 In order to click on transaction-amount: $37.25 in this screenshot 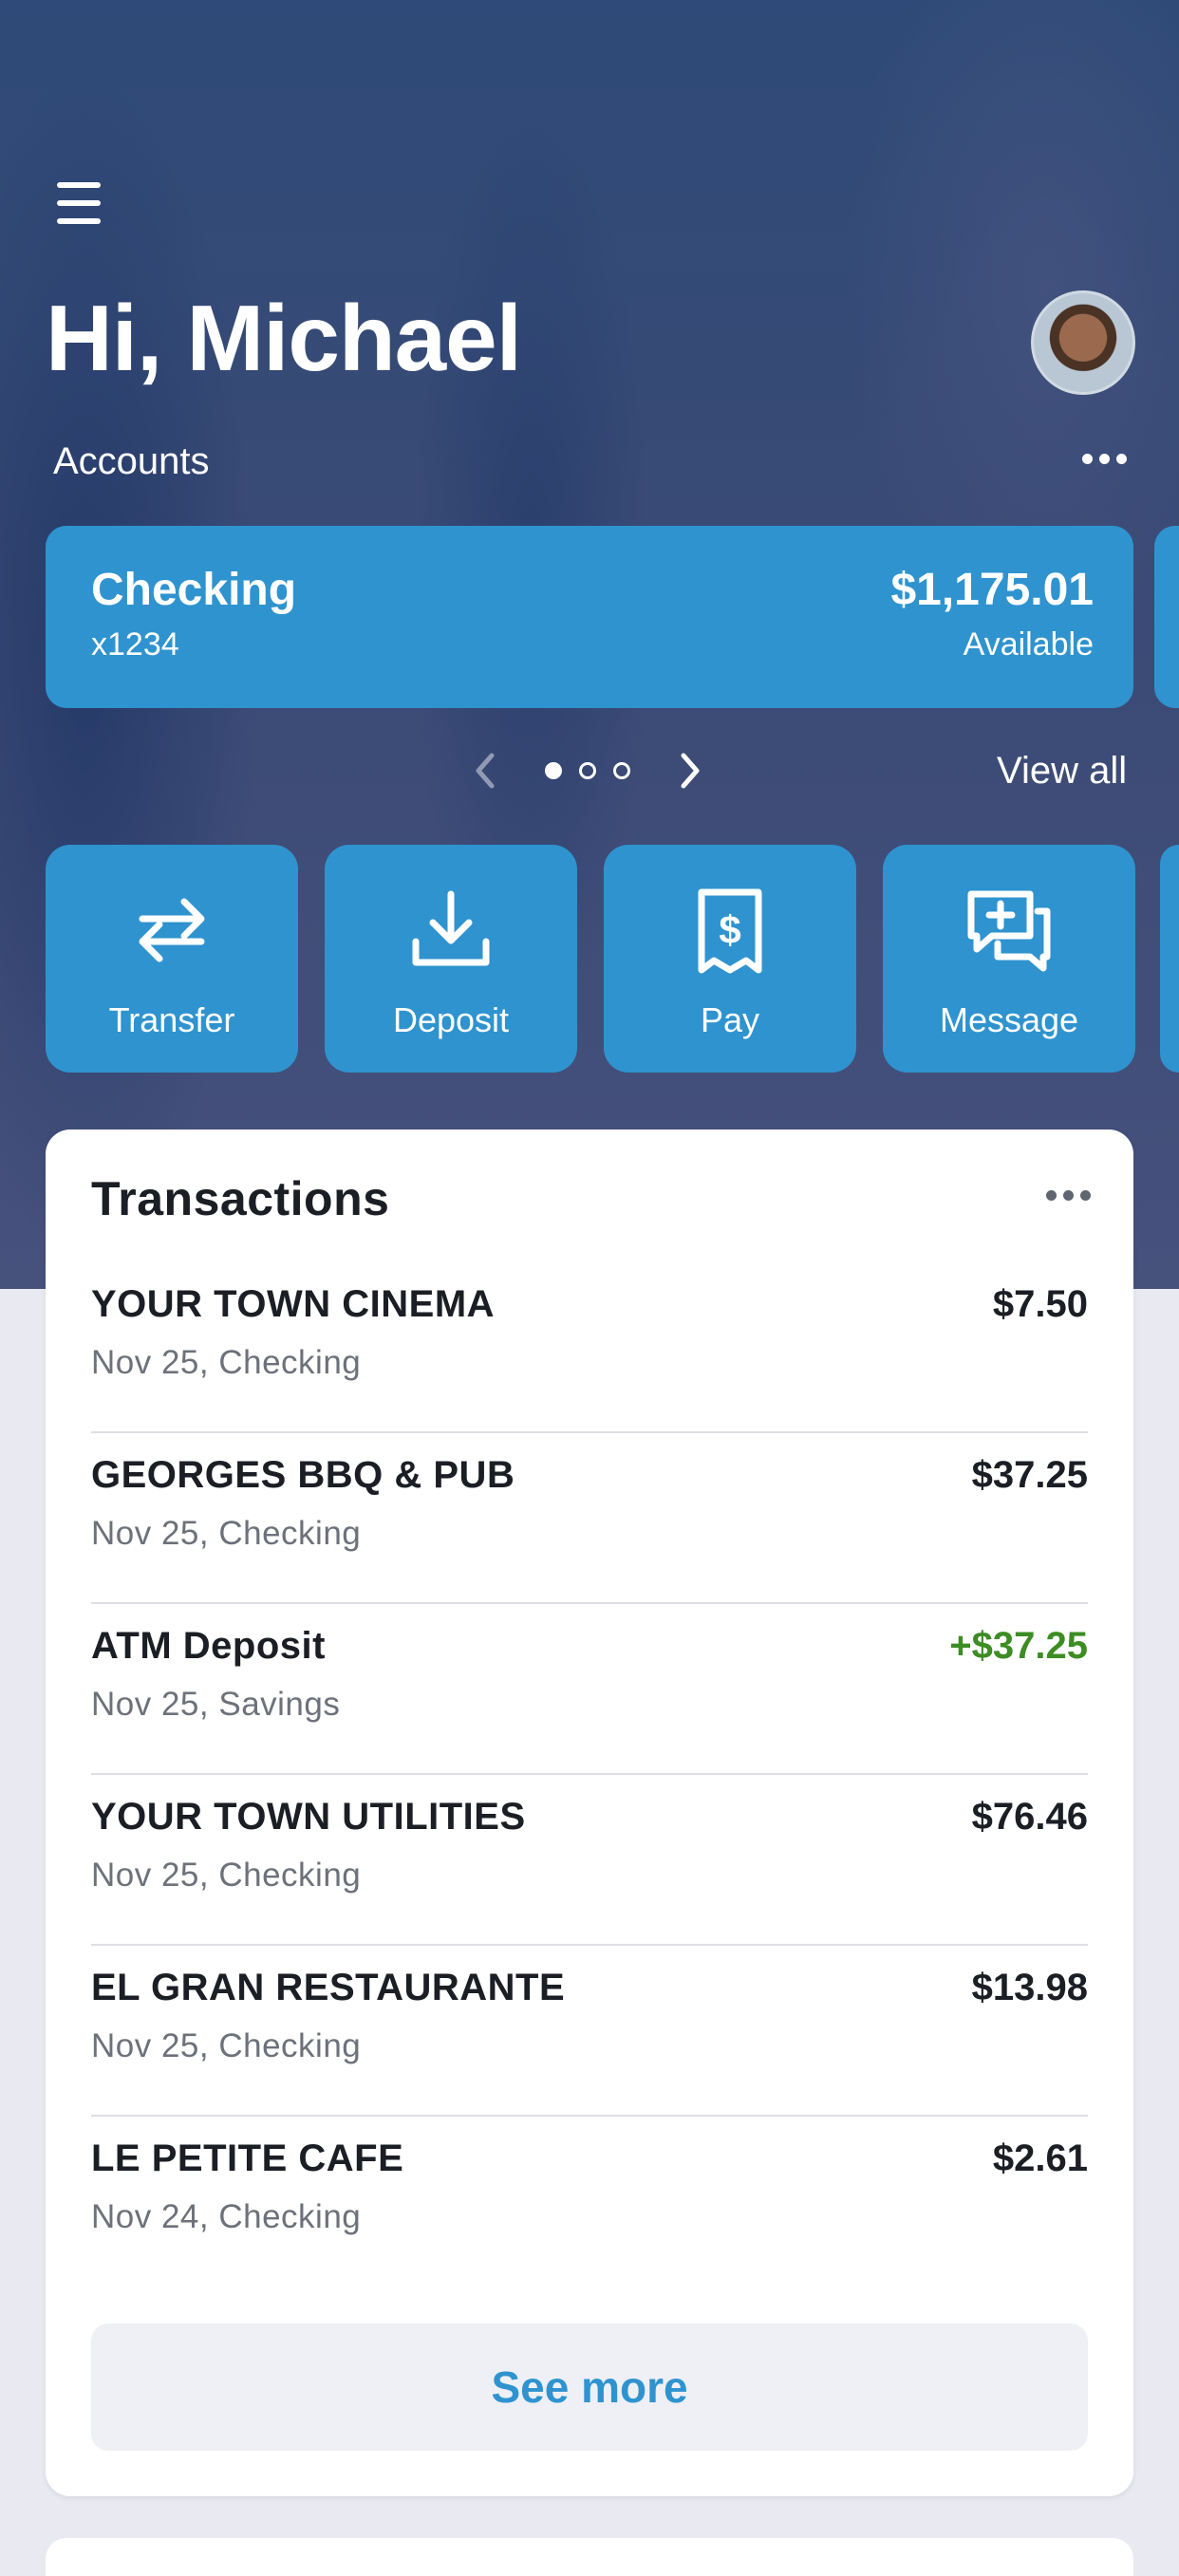, I will do `click(1029, 1475)`.